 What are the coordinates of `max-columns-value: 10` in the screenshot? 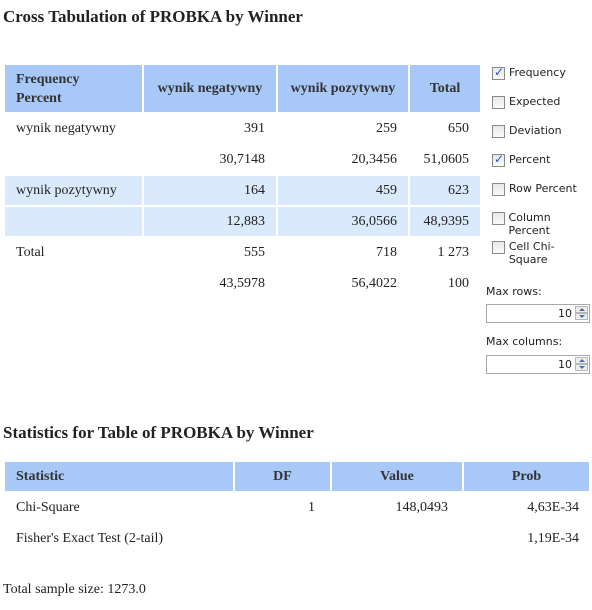 It's located at (565, 364).